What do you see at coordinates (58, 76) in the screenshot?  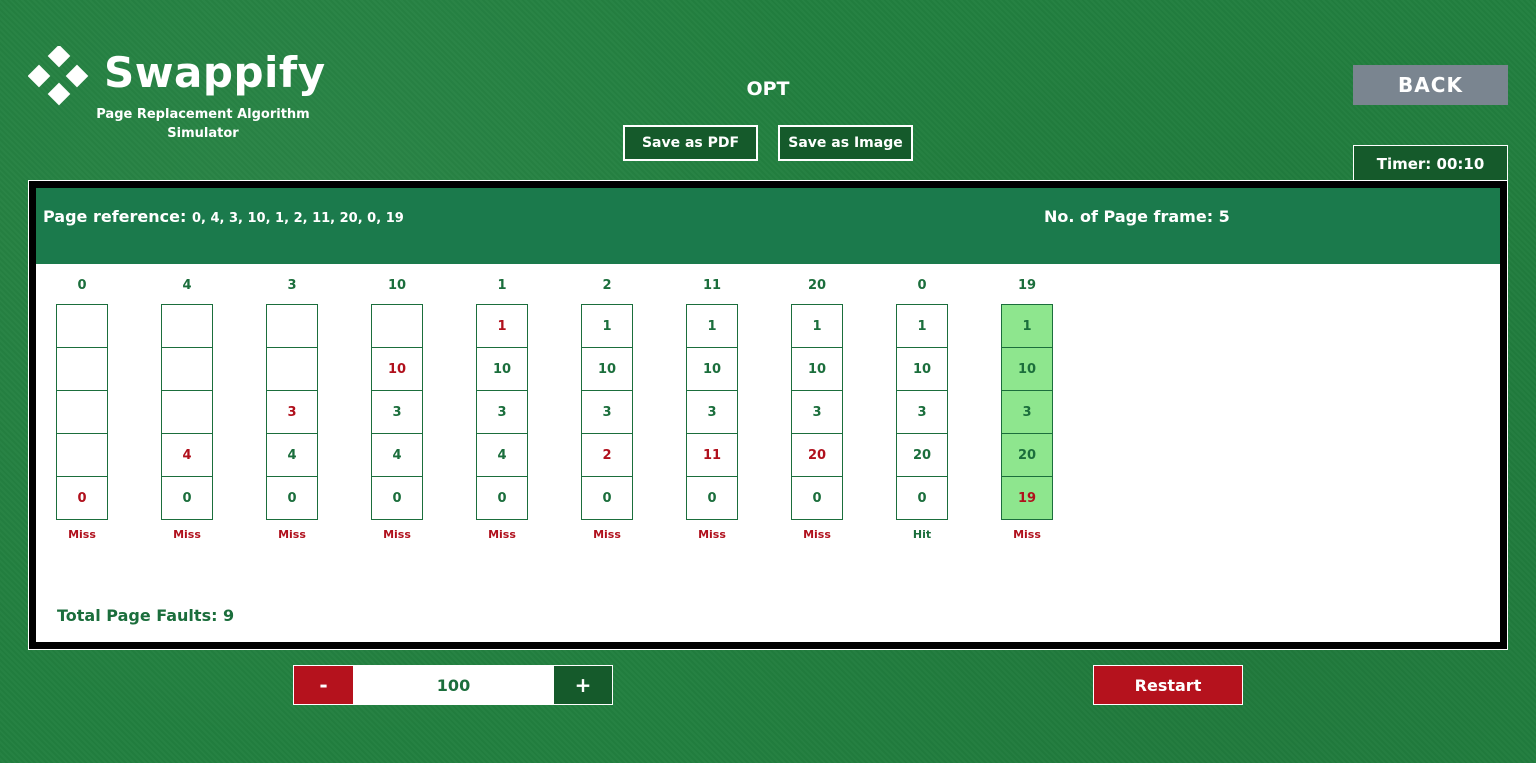 I see `diamond-cluster-icon` at bounding box center [58, 76].